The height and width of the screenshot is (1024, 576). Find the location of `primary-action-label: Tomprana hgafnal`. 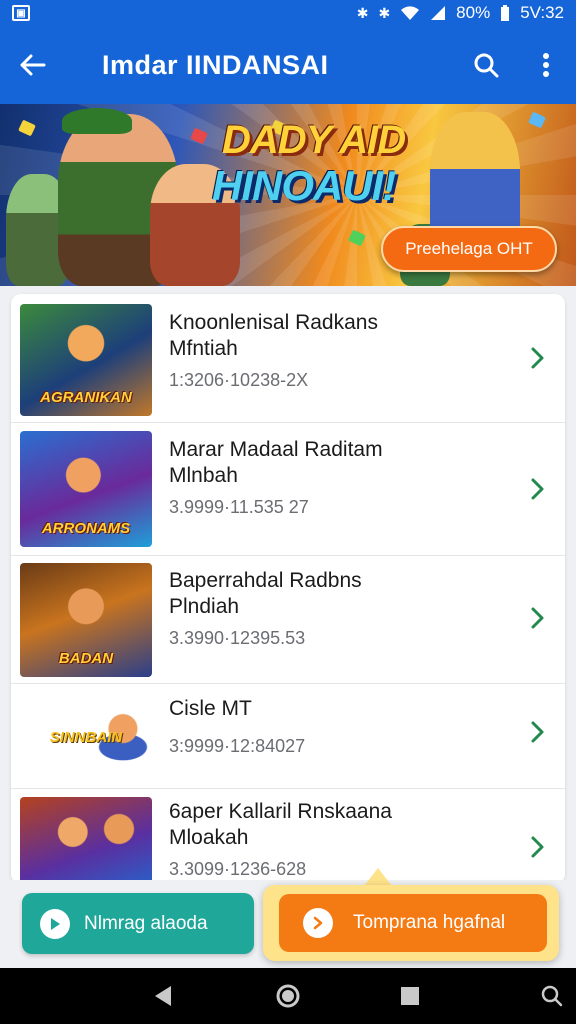

primary-action-label: Tomprana hgafnal is located at coordinates (429, 922).